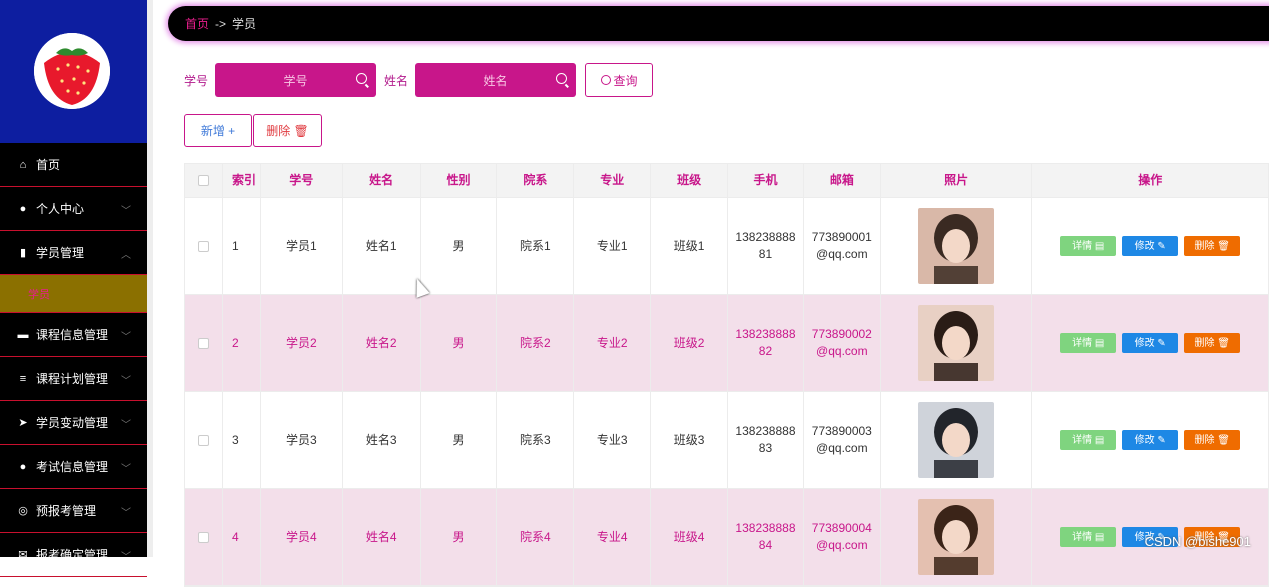 The image size is (1269, 587). Describe the element at coordinates (23, 511) in the screenshot. I see `globe-icon: ◎` at that location.